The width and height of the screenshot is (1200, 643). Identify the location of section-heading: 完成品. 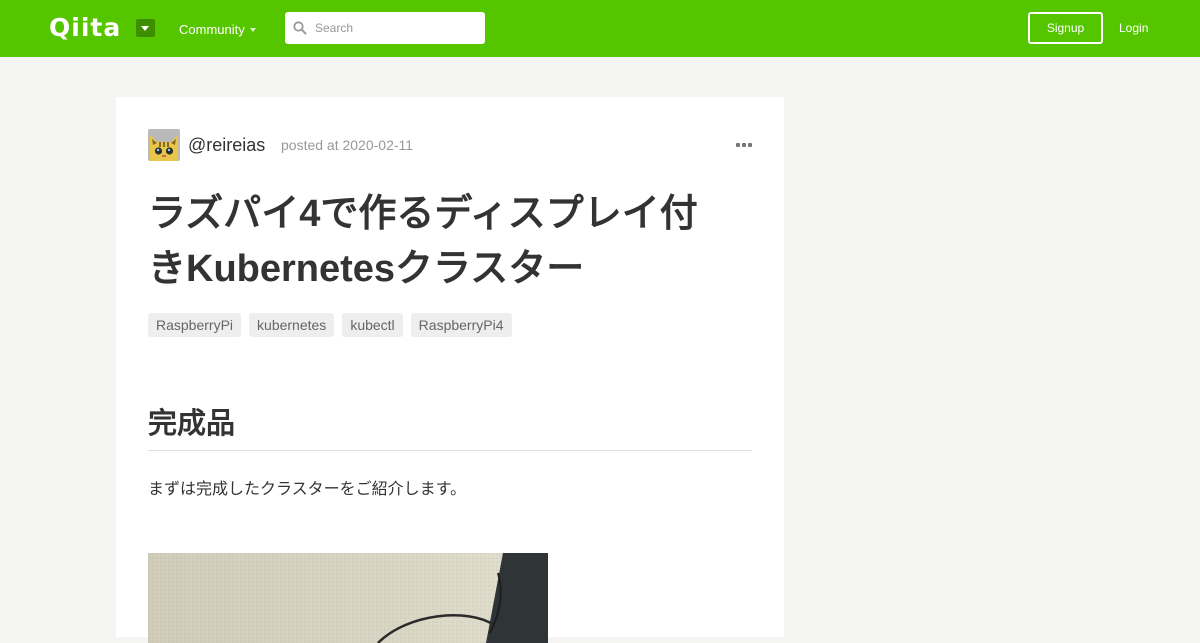
(192, 424).